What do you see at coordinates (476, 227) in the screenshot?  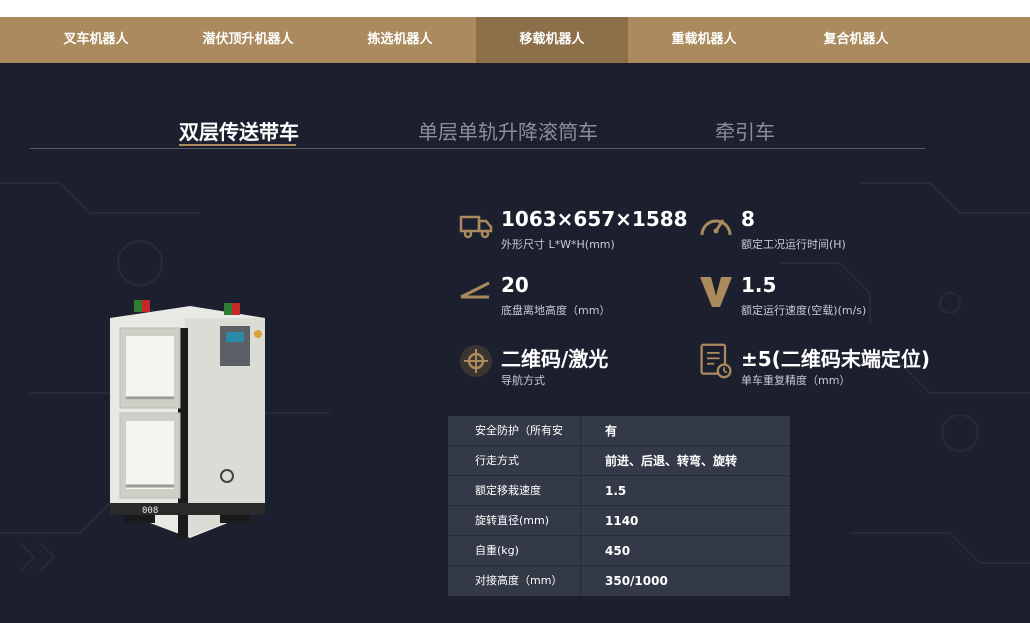 I see `truck-icon` at bounding box center [476, 227].